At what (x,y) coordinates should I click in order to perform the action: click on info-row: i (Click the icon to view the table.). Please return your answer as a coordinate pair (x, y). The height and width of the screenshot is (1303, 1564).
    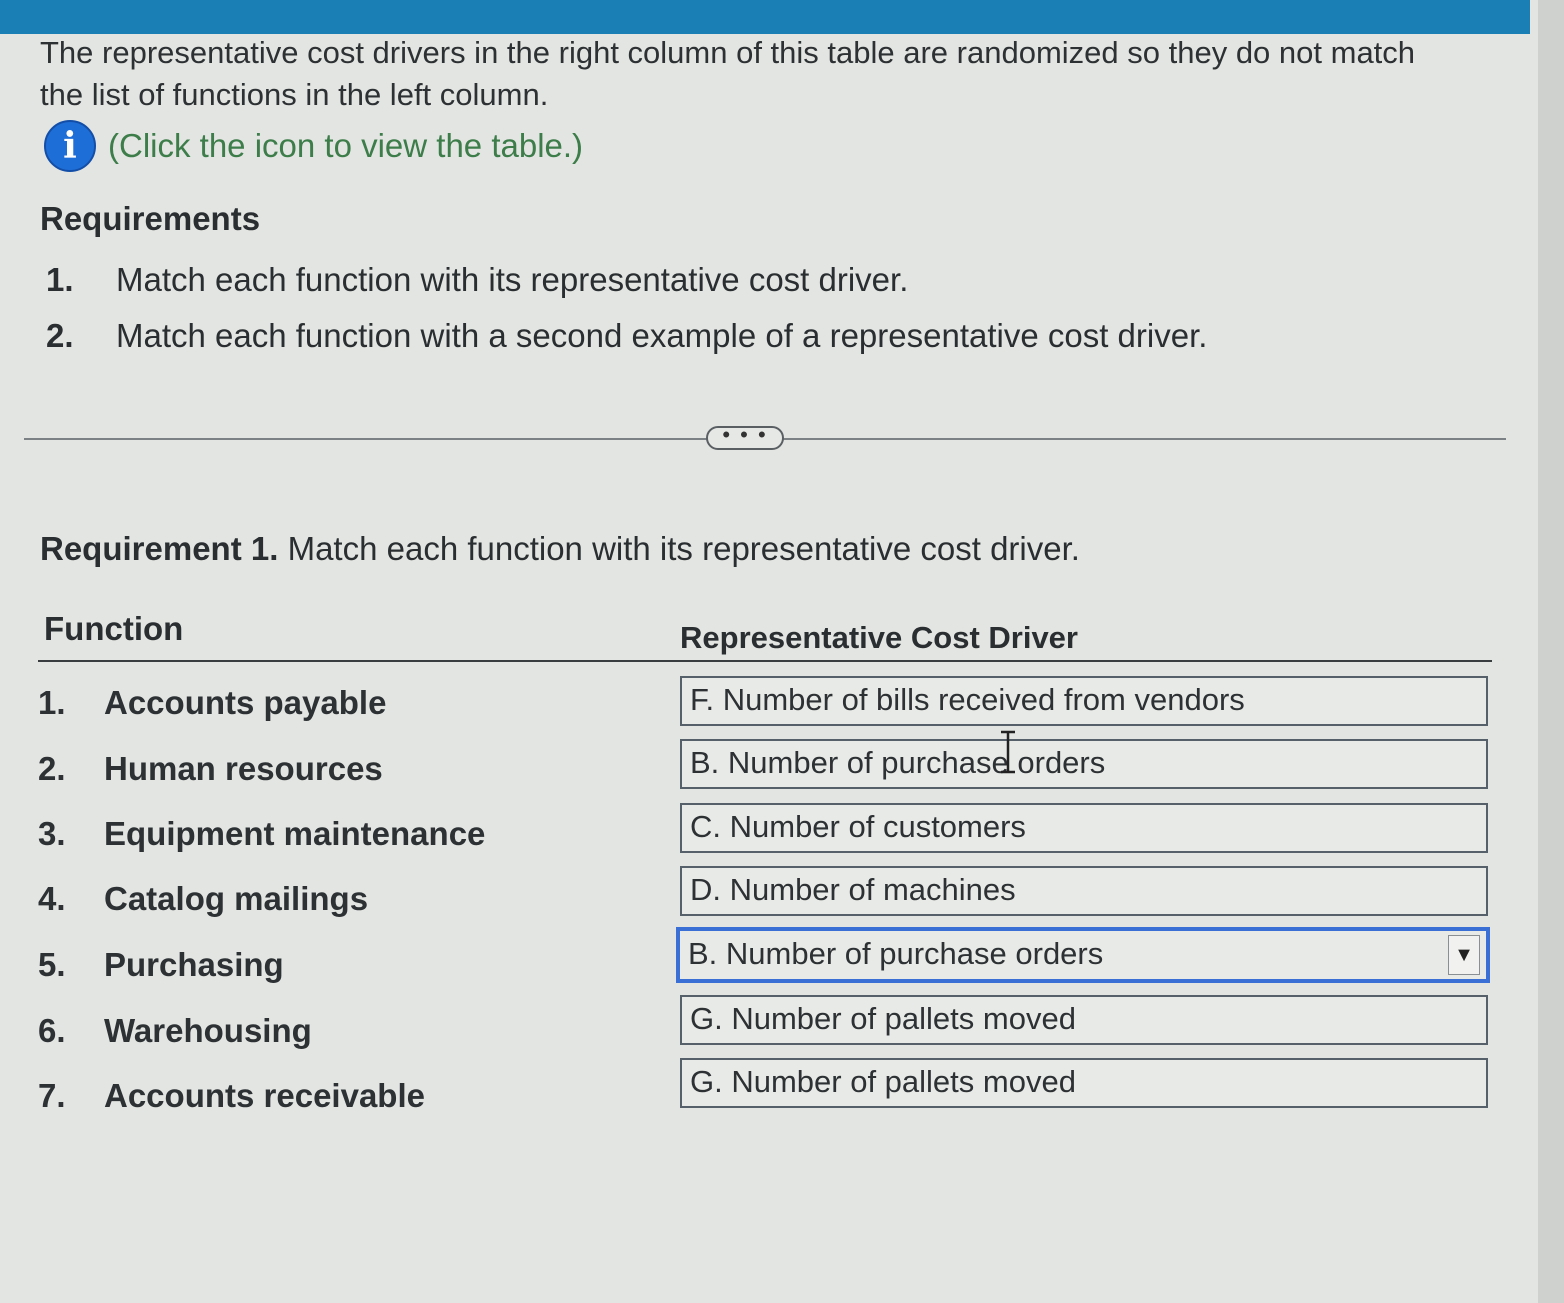
    Looking at the image, I should click on (313, 146).